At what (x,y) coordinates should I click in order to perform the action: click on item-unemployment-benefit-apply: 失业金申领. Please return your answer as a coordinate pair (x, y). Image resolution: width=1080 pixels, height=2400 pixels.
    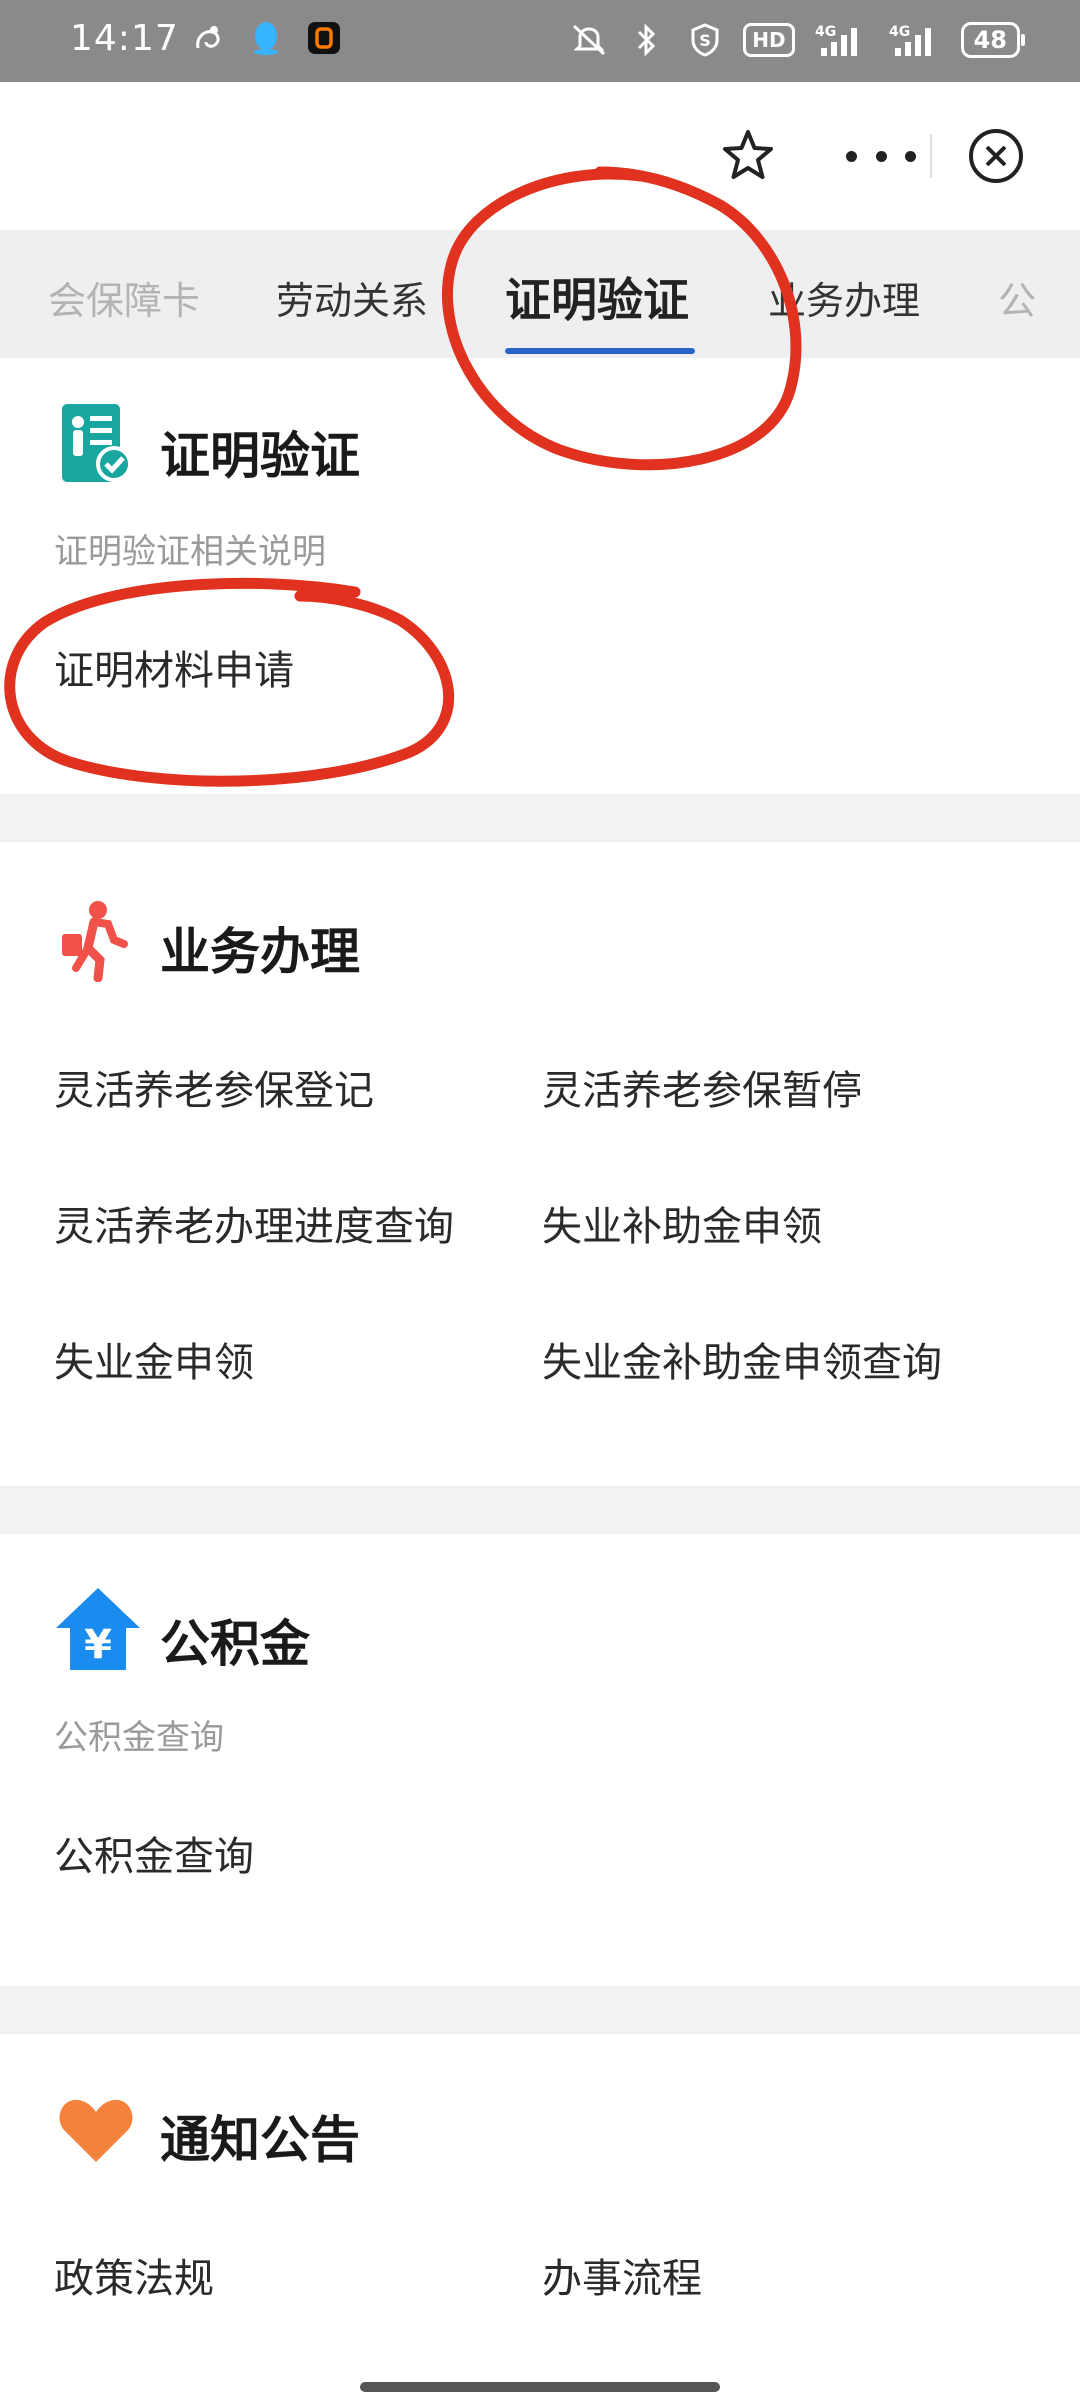
    Looking at the image, I should click on (264, 1363).